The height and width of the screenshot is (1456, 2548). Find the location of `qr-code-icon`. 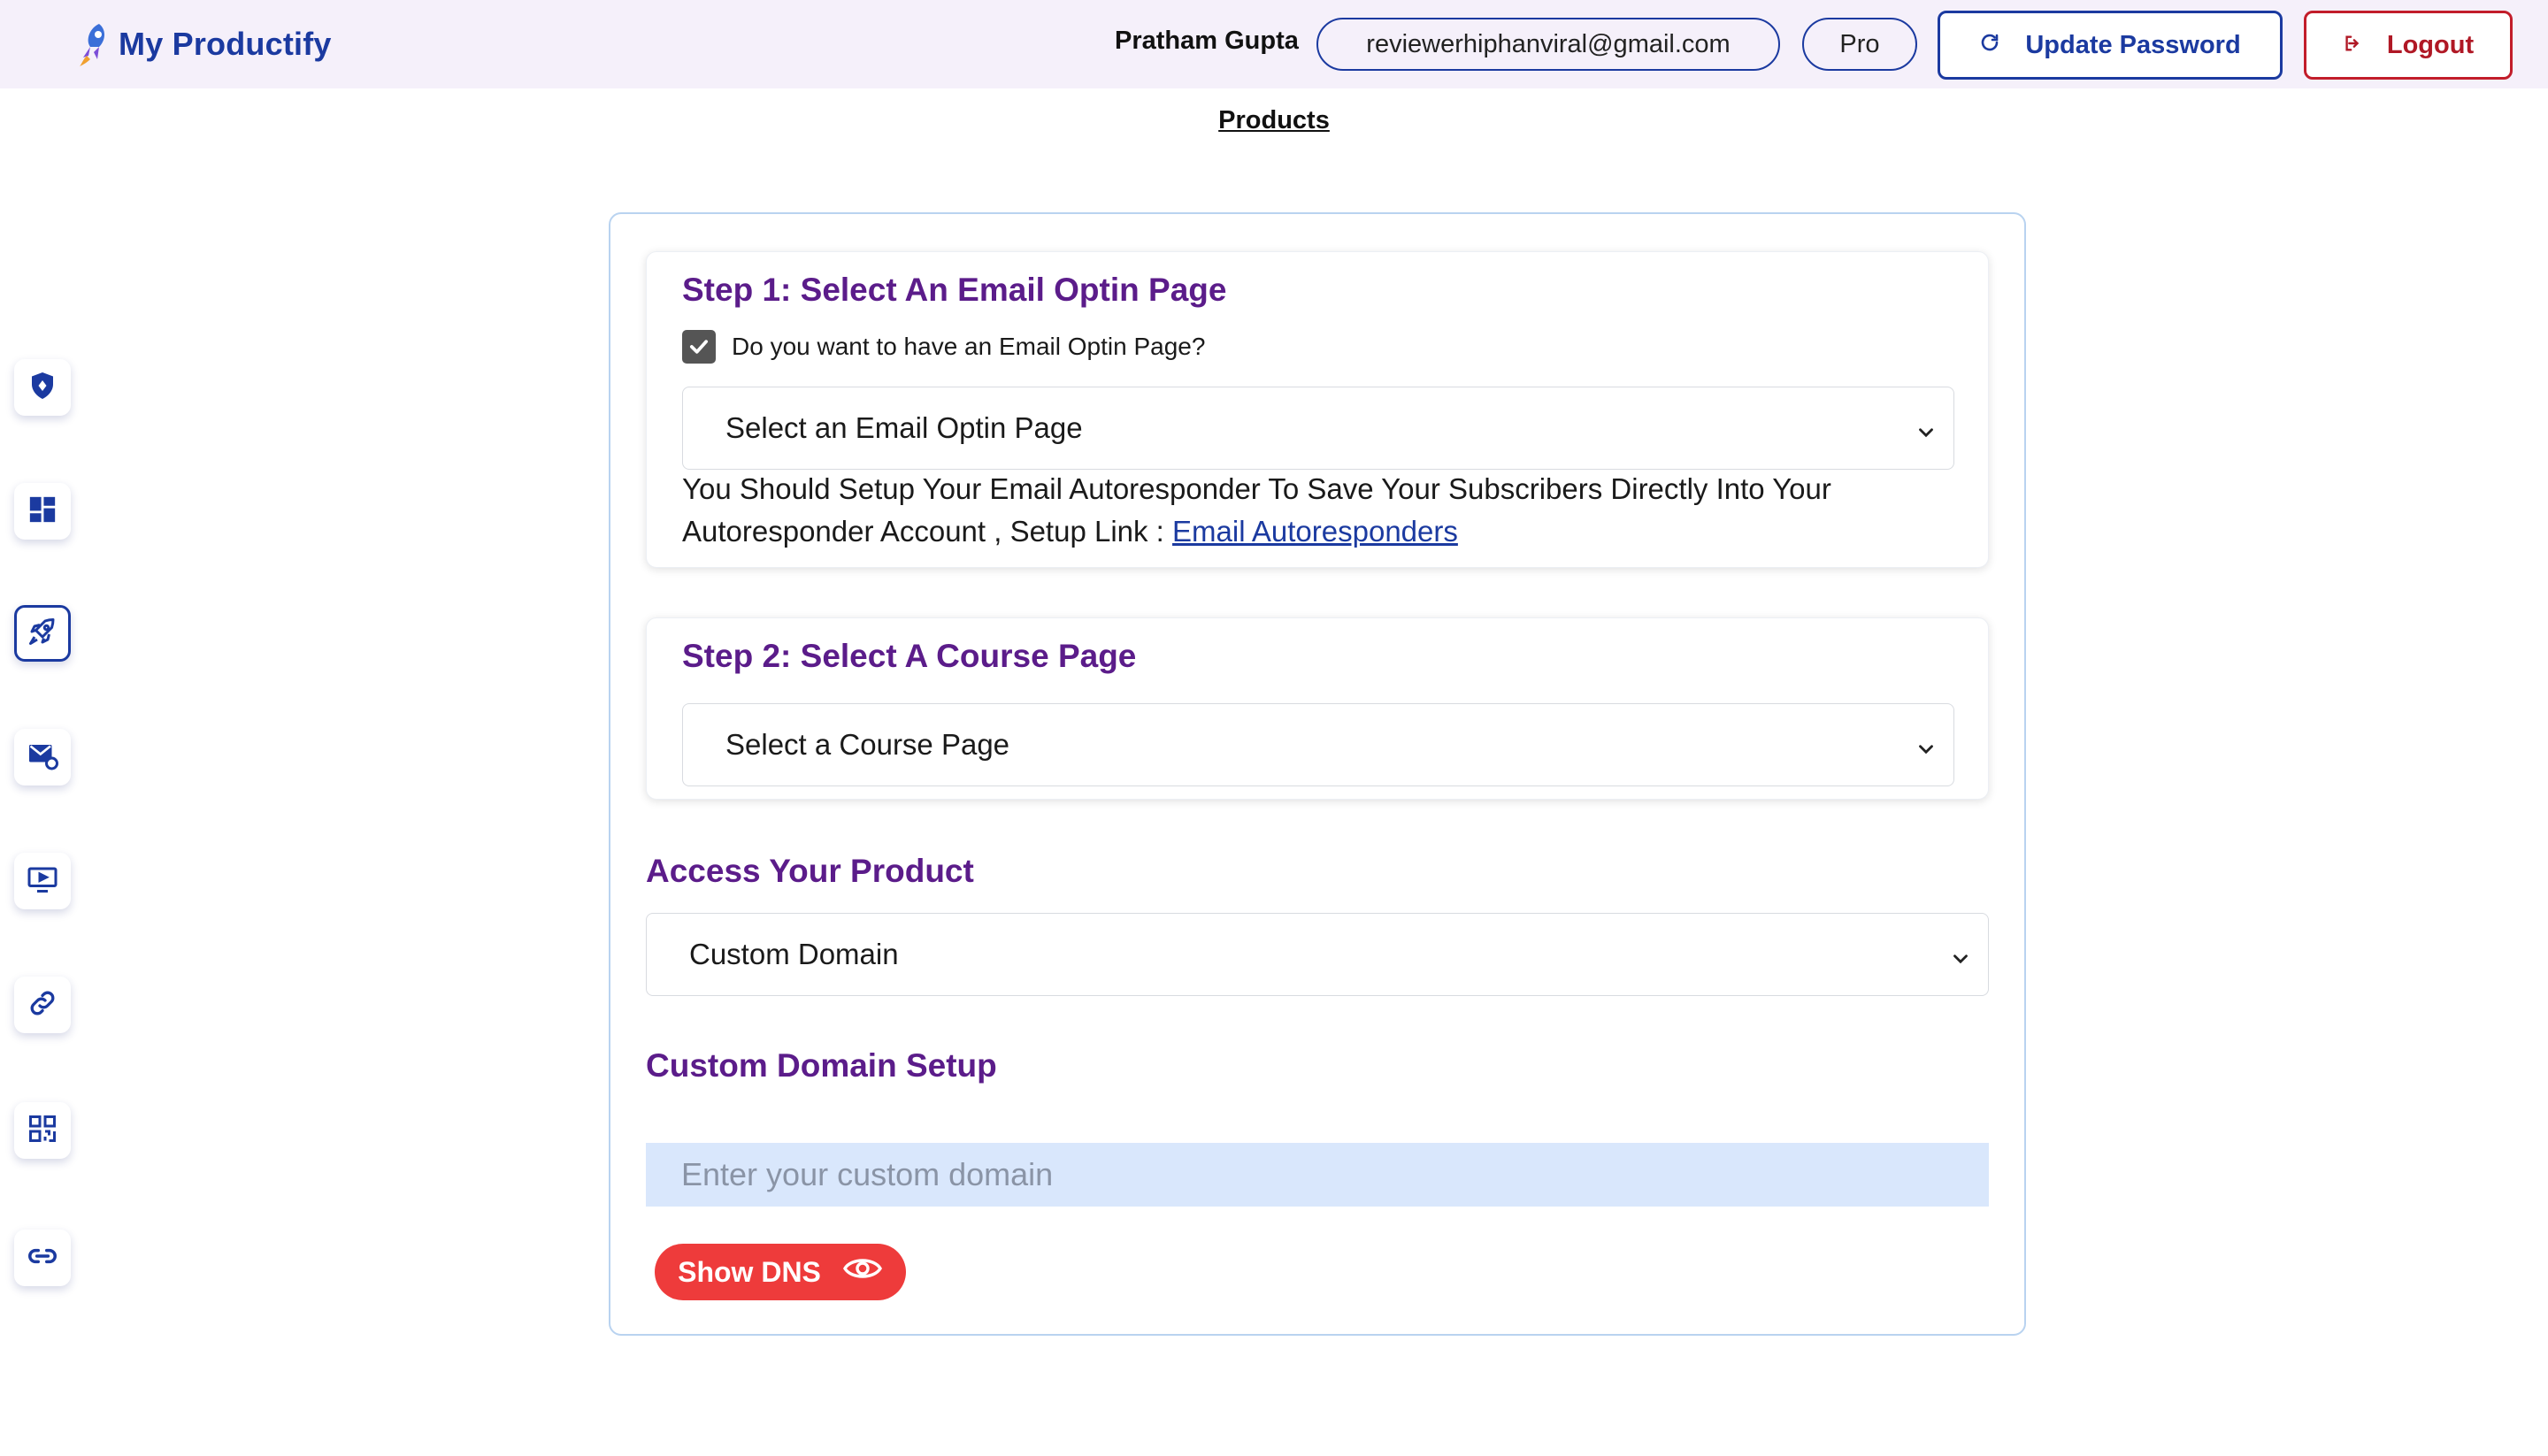

qr-code-icon is located at coordinates (42, 1131).